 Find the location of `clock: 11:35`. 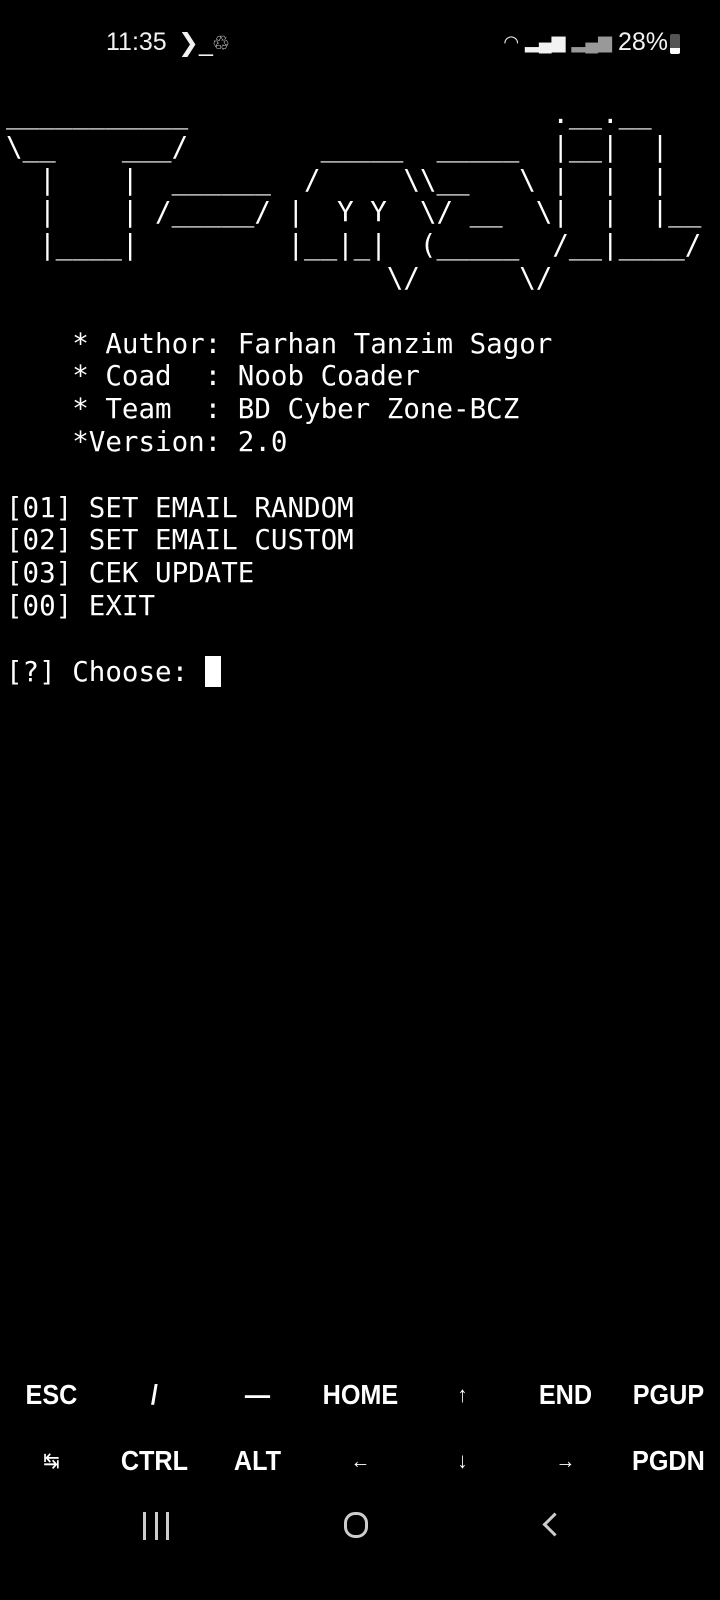

clock: 11:35 is located at coordinates (136, 42).